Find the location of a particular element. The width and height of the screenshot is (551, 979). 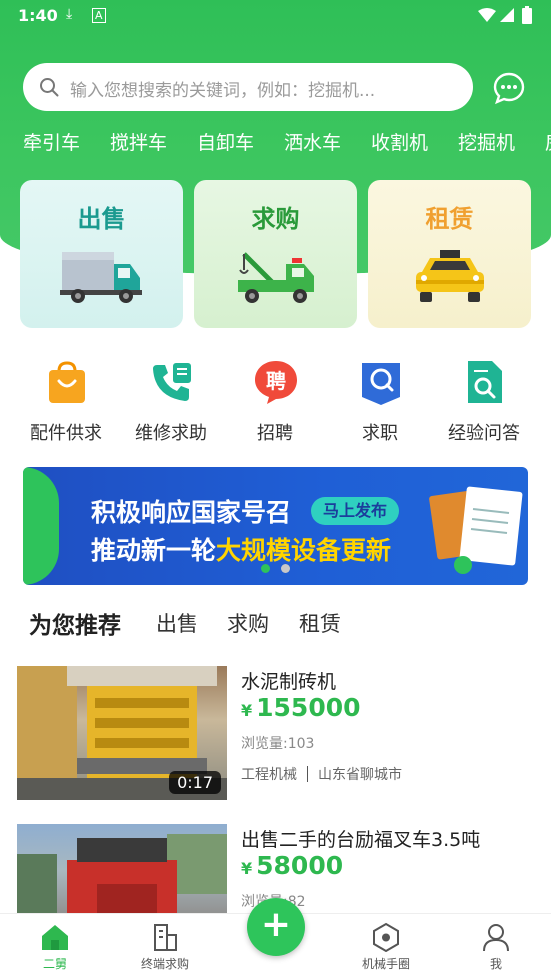

service-qa-label: 经验问答 is located at coordinates (484, 433).